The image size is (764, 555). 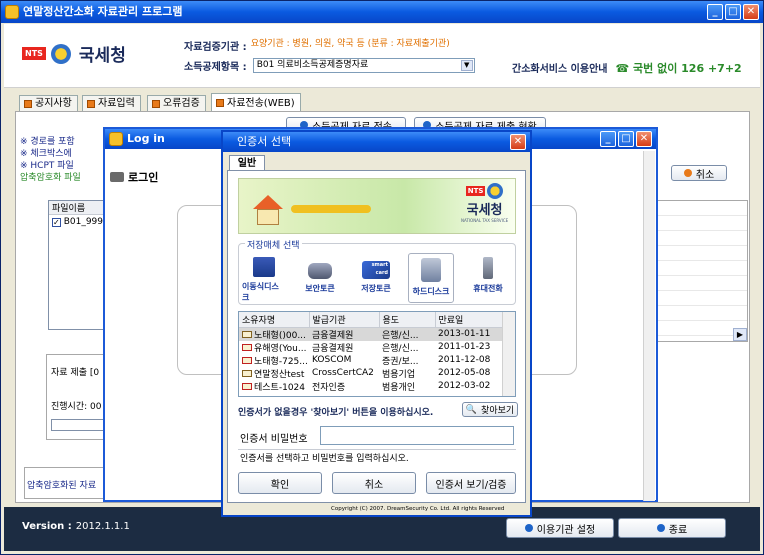 I want to click on table-row: 노태형-725... KOSCOM 증권/보... 2011-12-08, so click(x=371, y=360).